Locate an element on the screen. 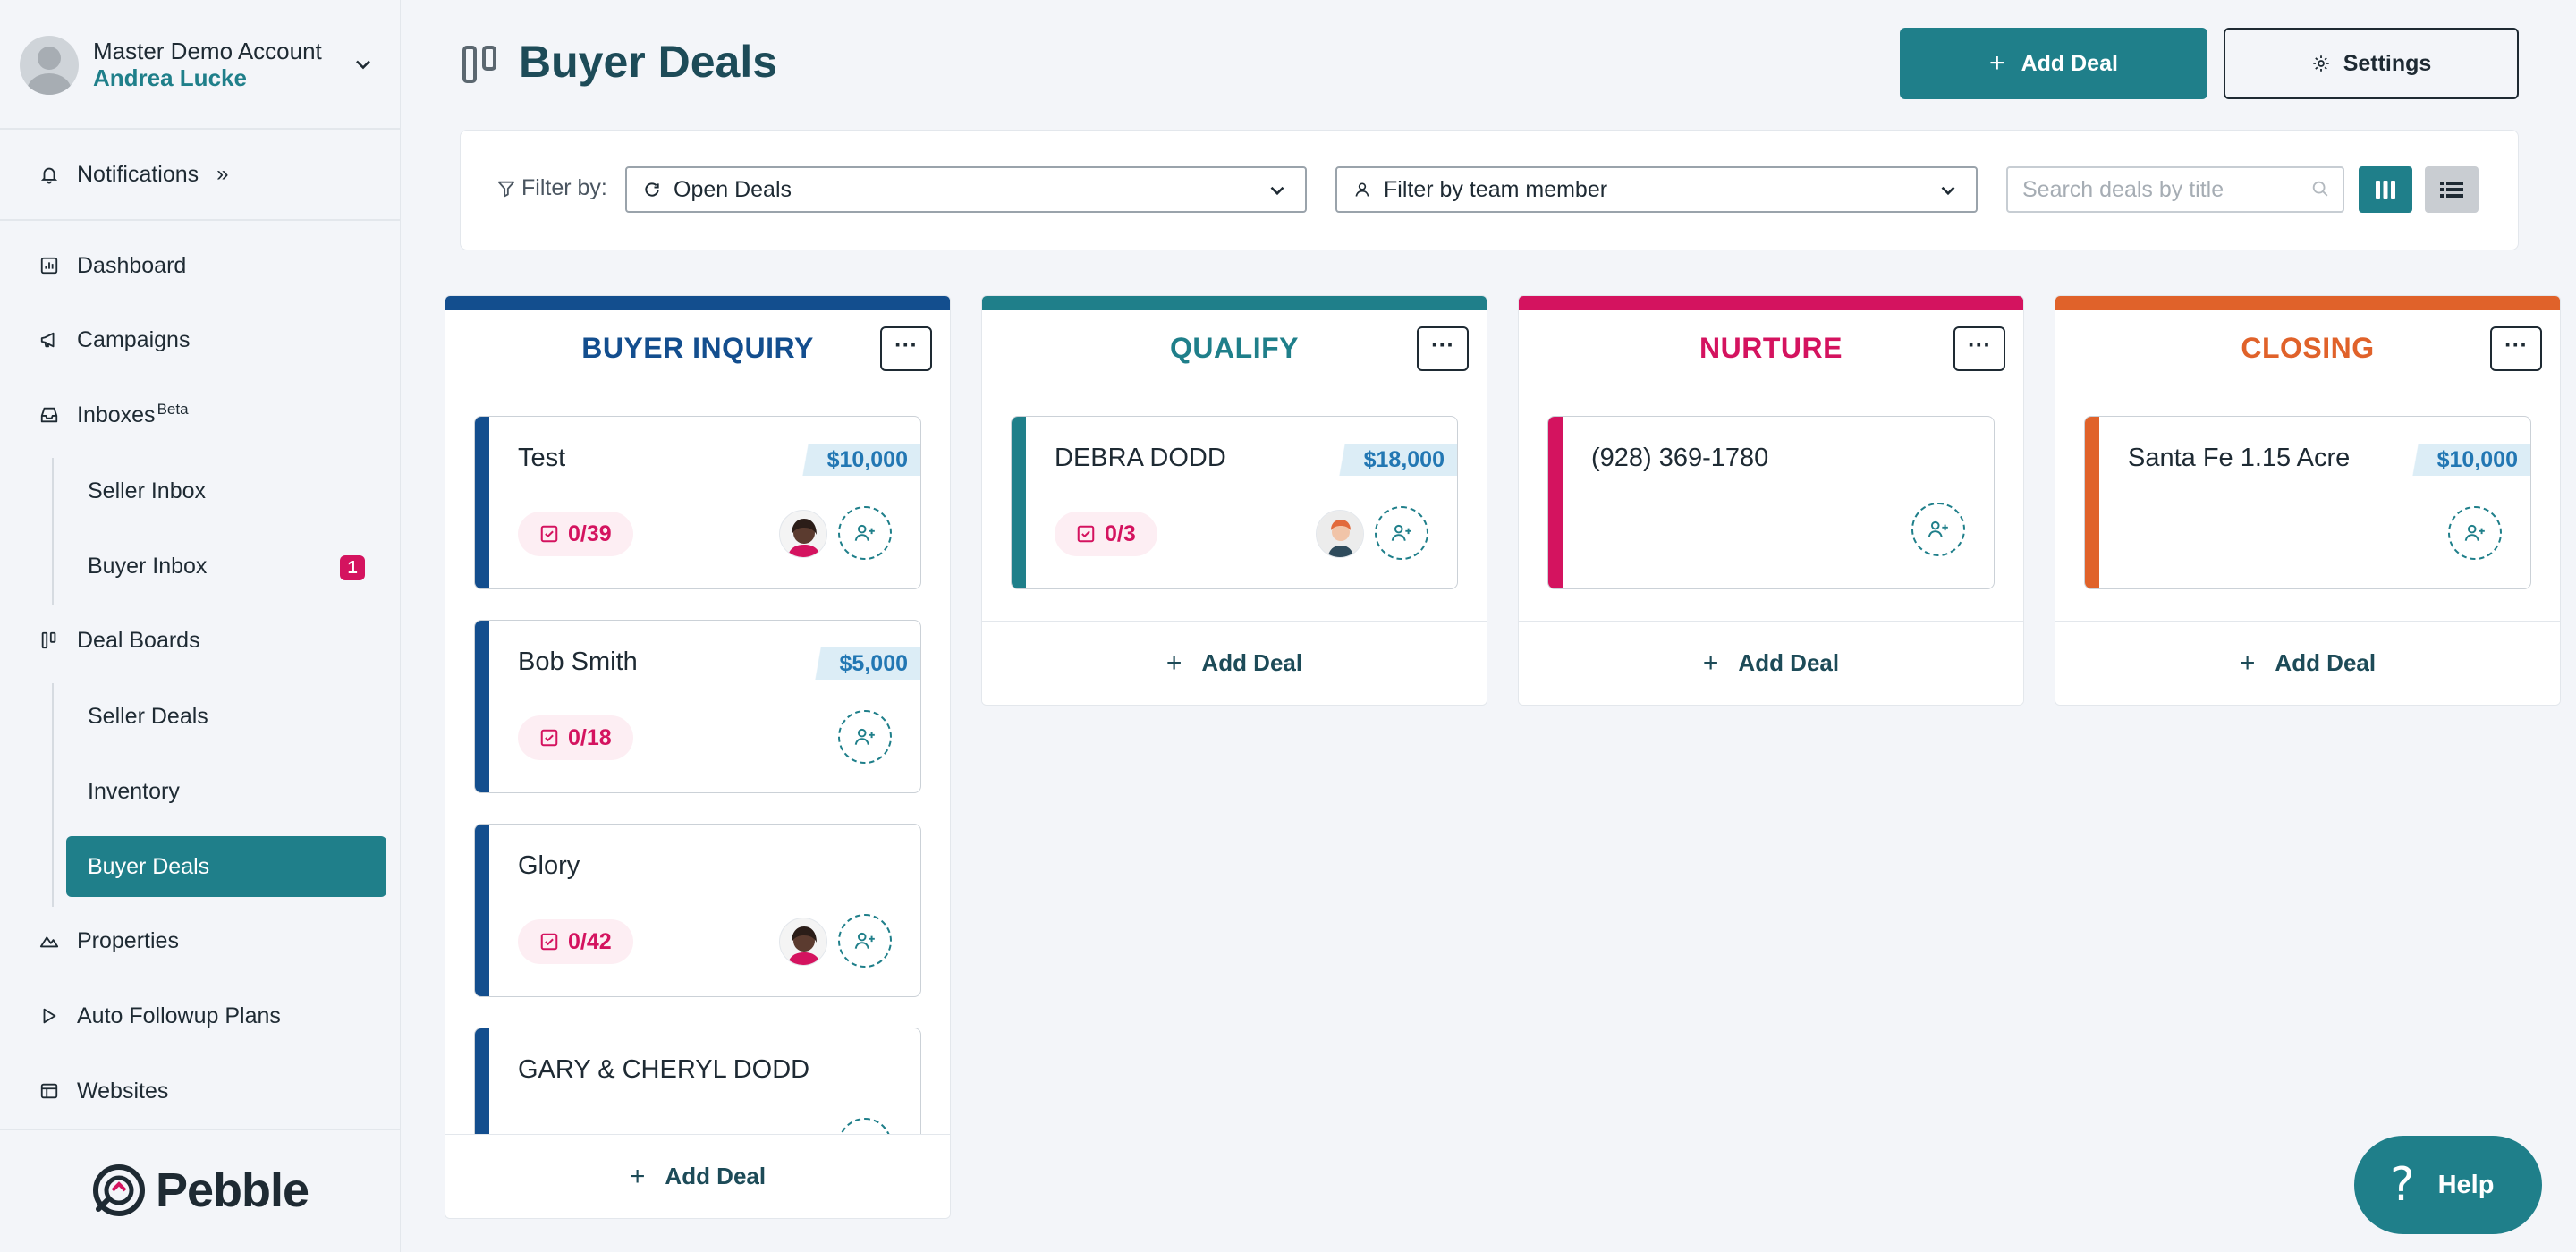 The width and height of the screenshot is (2576, 1252). board-view-toggle is located at coordinates (2385, 189).